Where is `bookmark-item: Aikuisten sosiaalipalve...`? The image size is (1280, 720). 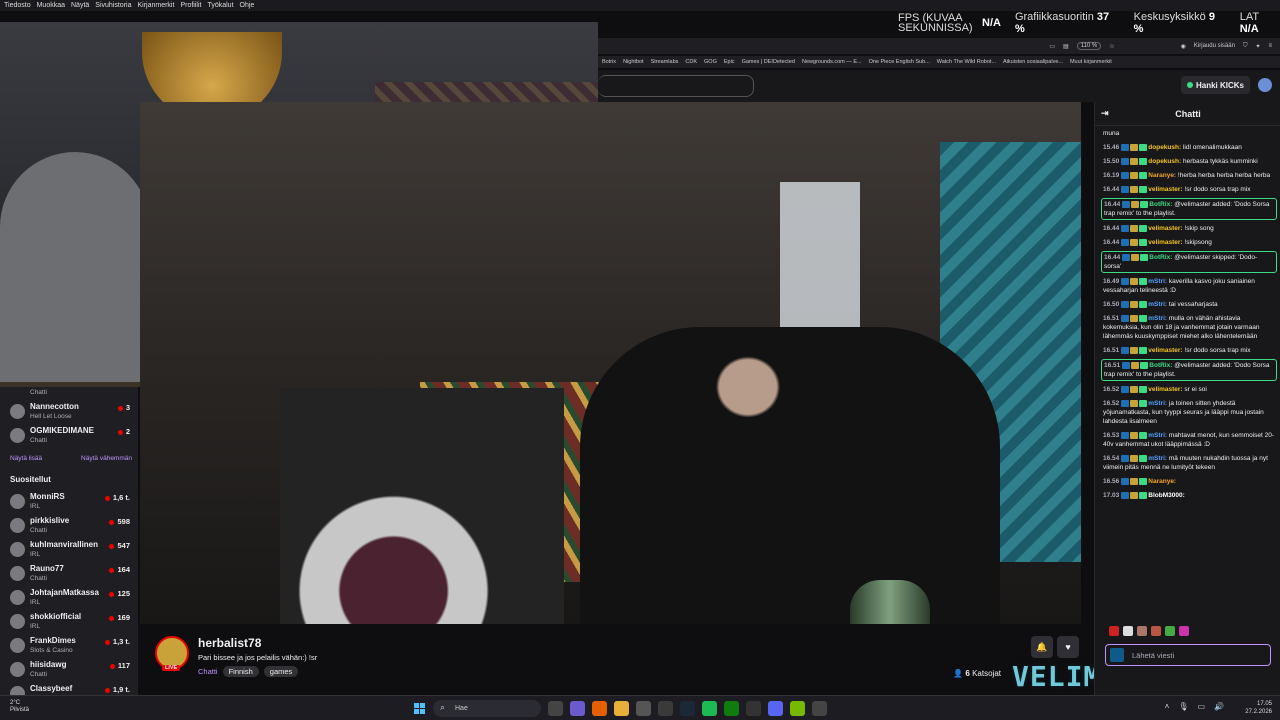 bookmark-item: Aikuisten sosiaalipalve... is located at coordinates (1033, 62).